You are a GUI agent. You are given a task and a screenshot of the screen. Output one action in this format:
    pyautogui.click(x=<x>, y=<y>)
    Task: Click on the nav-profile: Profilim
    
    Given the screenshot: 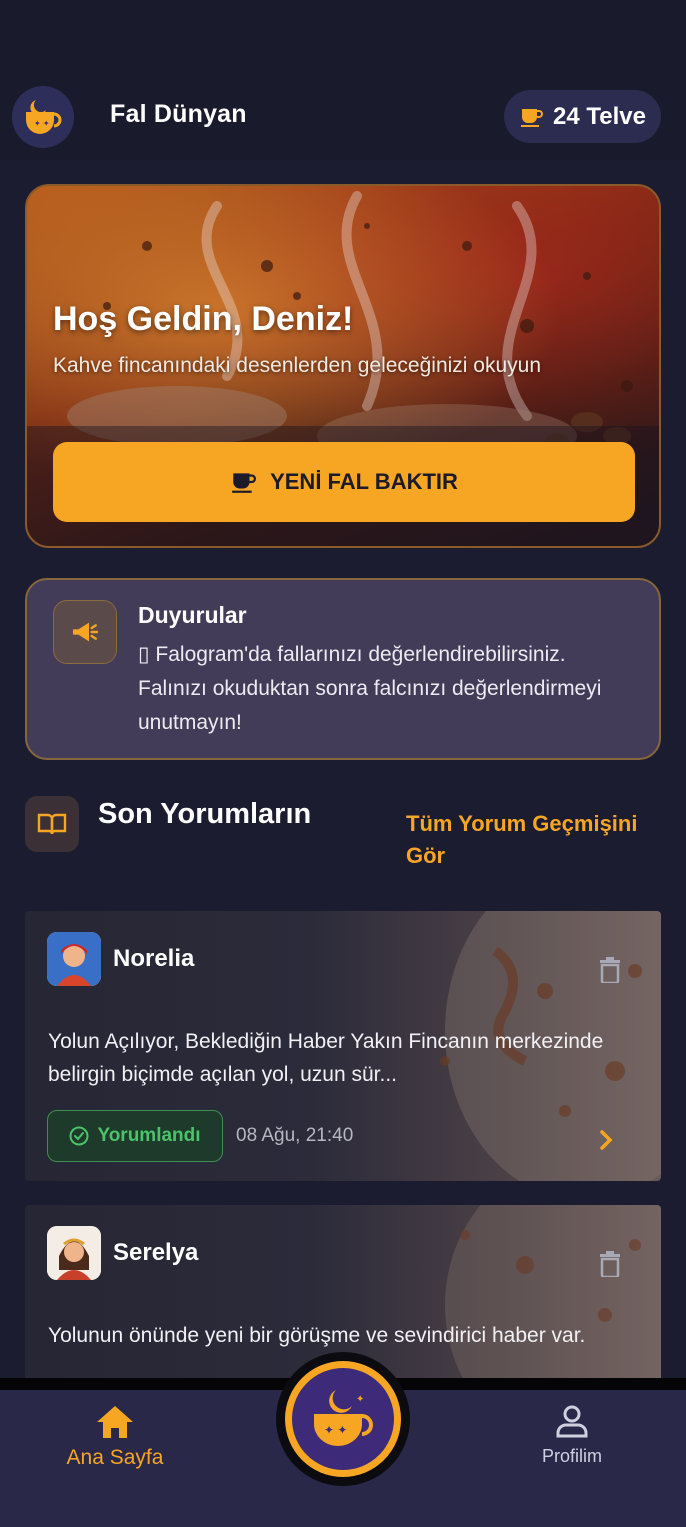 What is the action you would take?
    pyautogui.click(x=572, y=1444)
    